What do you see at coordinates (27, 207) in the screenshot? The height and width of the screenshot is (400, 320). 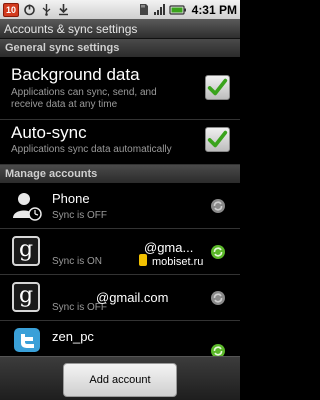 I see `contact-person-icon` at bounding box center [27, 207].